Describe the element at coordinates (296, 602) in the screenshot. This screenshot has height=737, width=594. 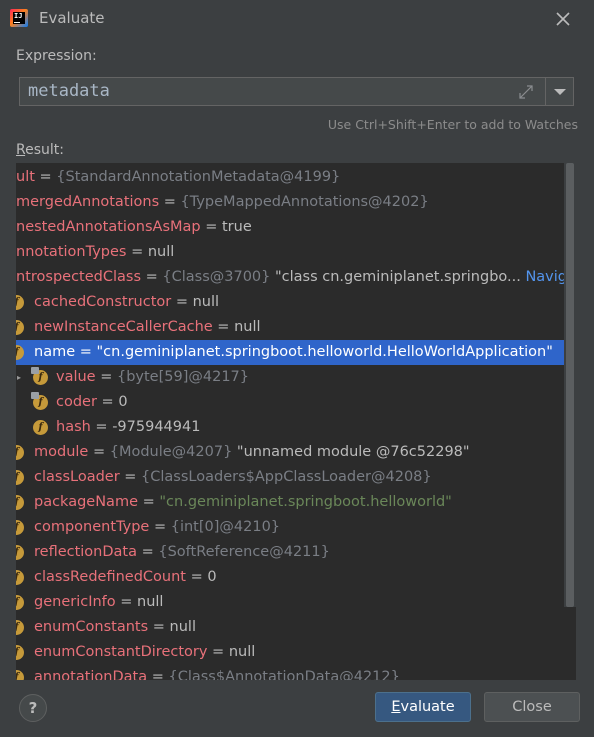
I see `tree-row: f genericInfo = null` at that location.